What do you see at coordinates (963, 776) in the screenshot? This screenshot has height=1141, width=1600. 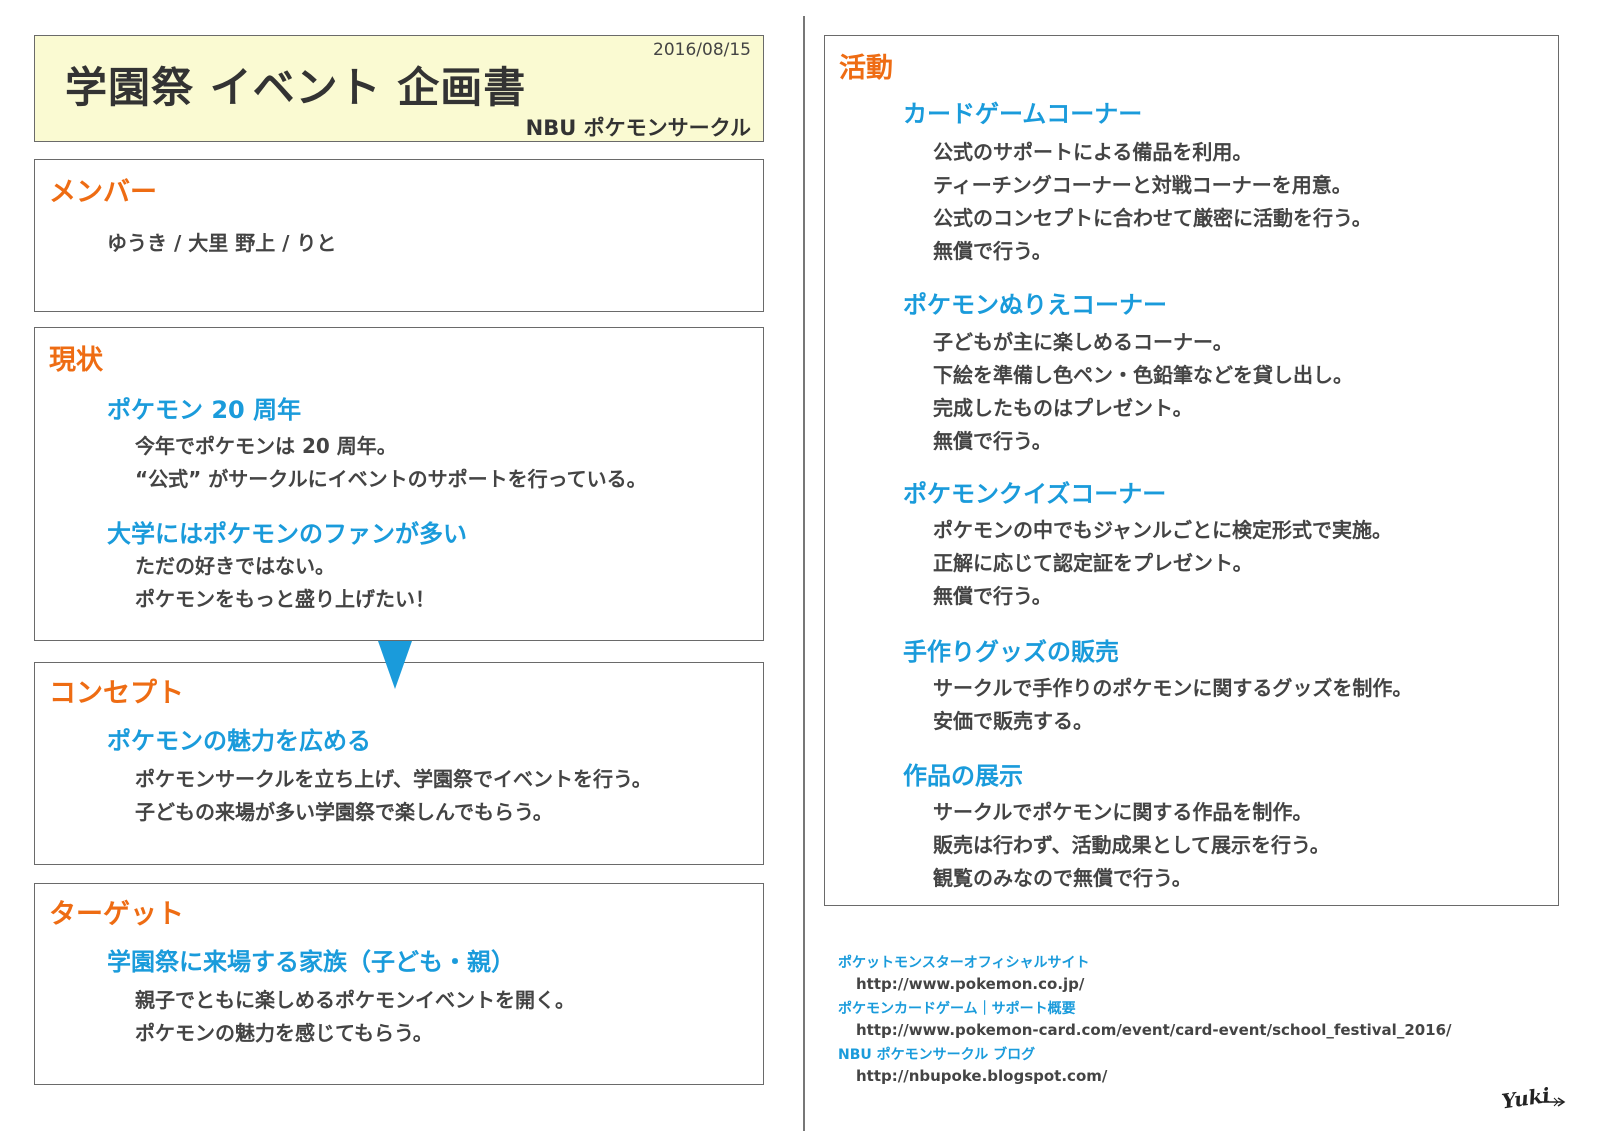 I see `activity-heading-exhibit: 作品の展示` at bounding box center [963, 776].